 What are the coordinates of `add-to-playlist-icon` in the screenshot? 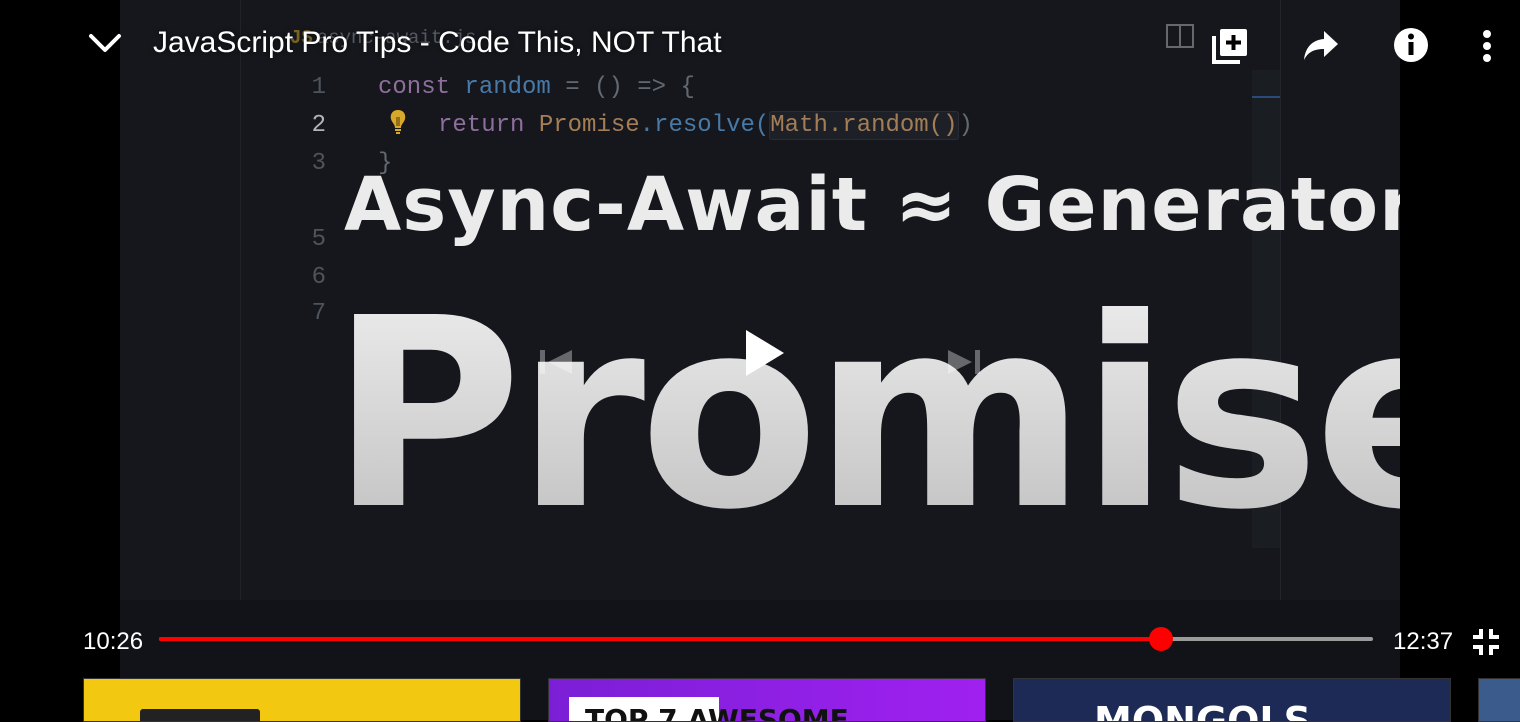 It's located at (1229, 46).